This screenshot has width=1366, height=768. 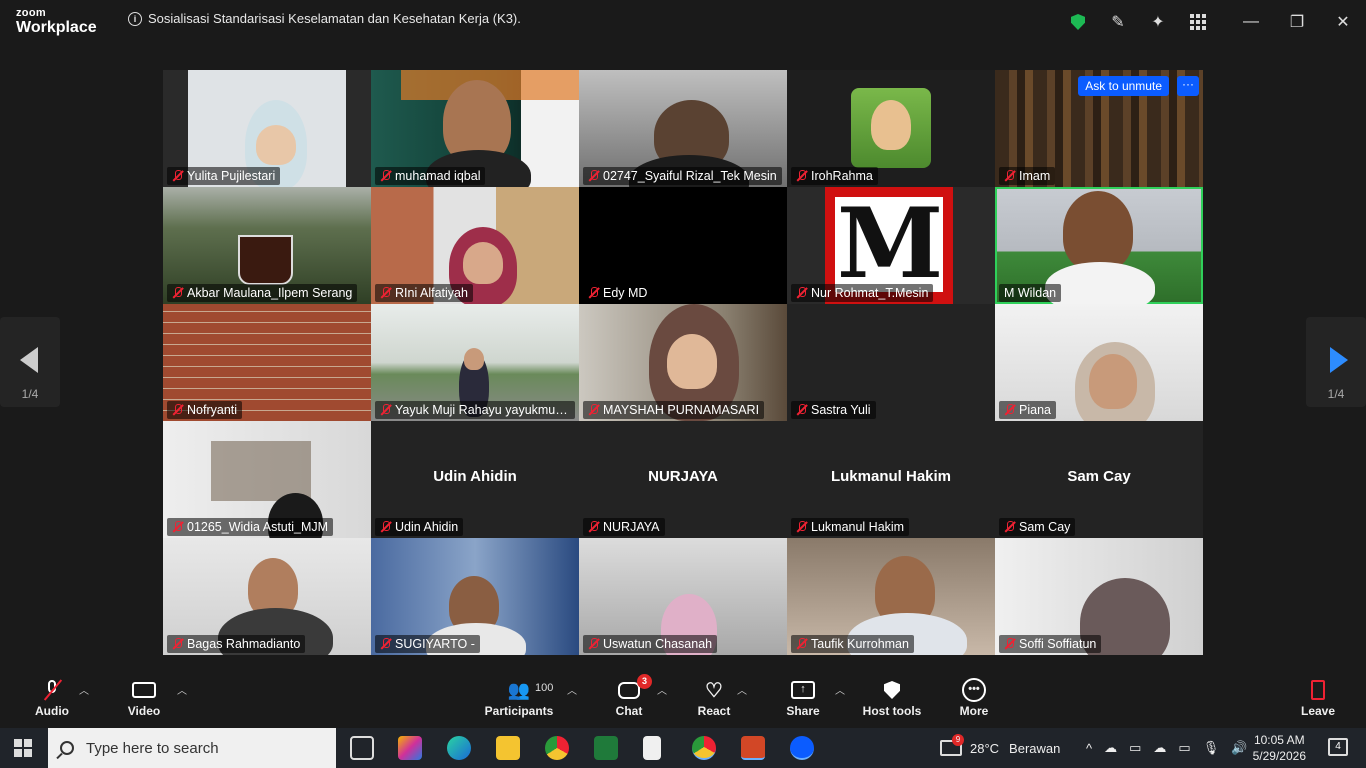 I want to click on participant-name: Taufik Kurrohman, so click(x=860, y=644).